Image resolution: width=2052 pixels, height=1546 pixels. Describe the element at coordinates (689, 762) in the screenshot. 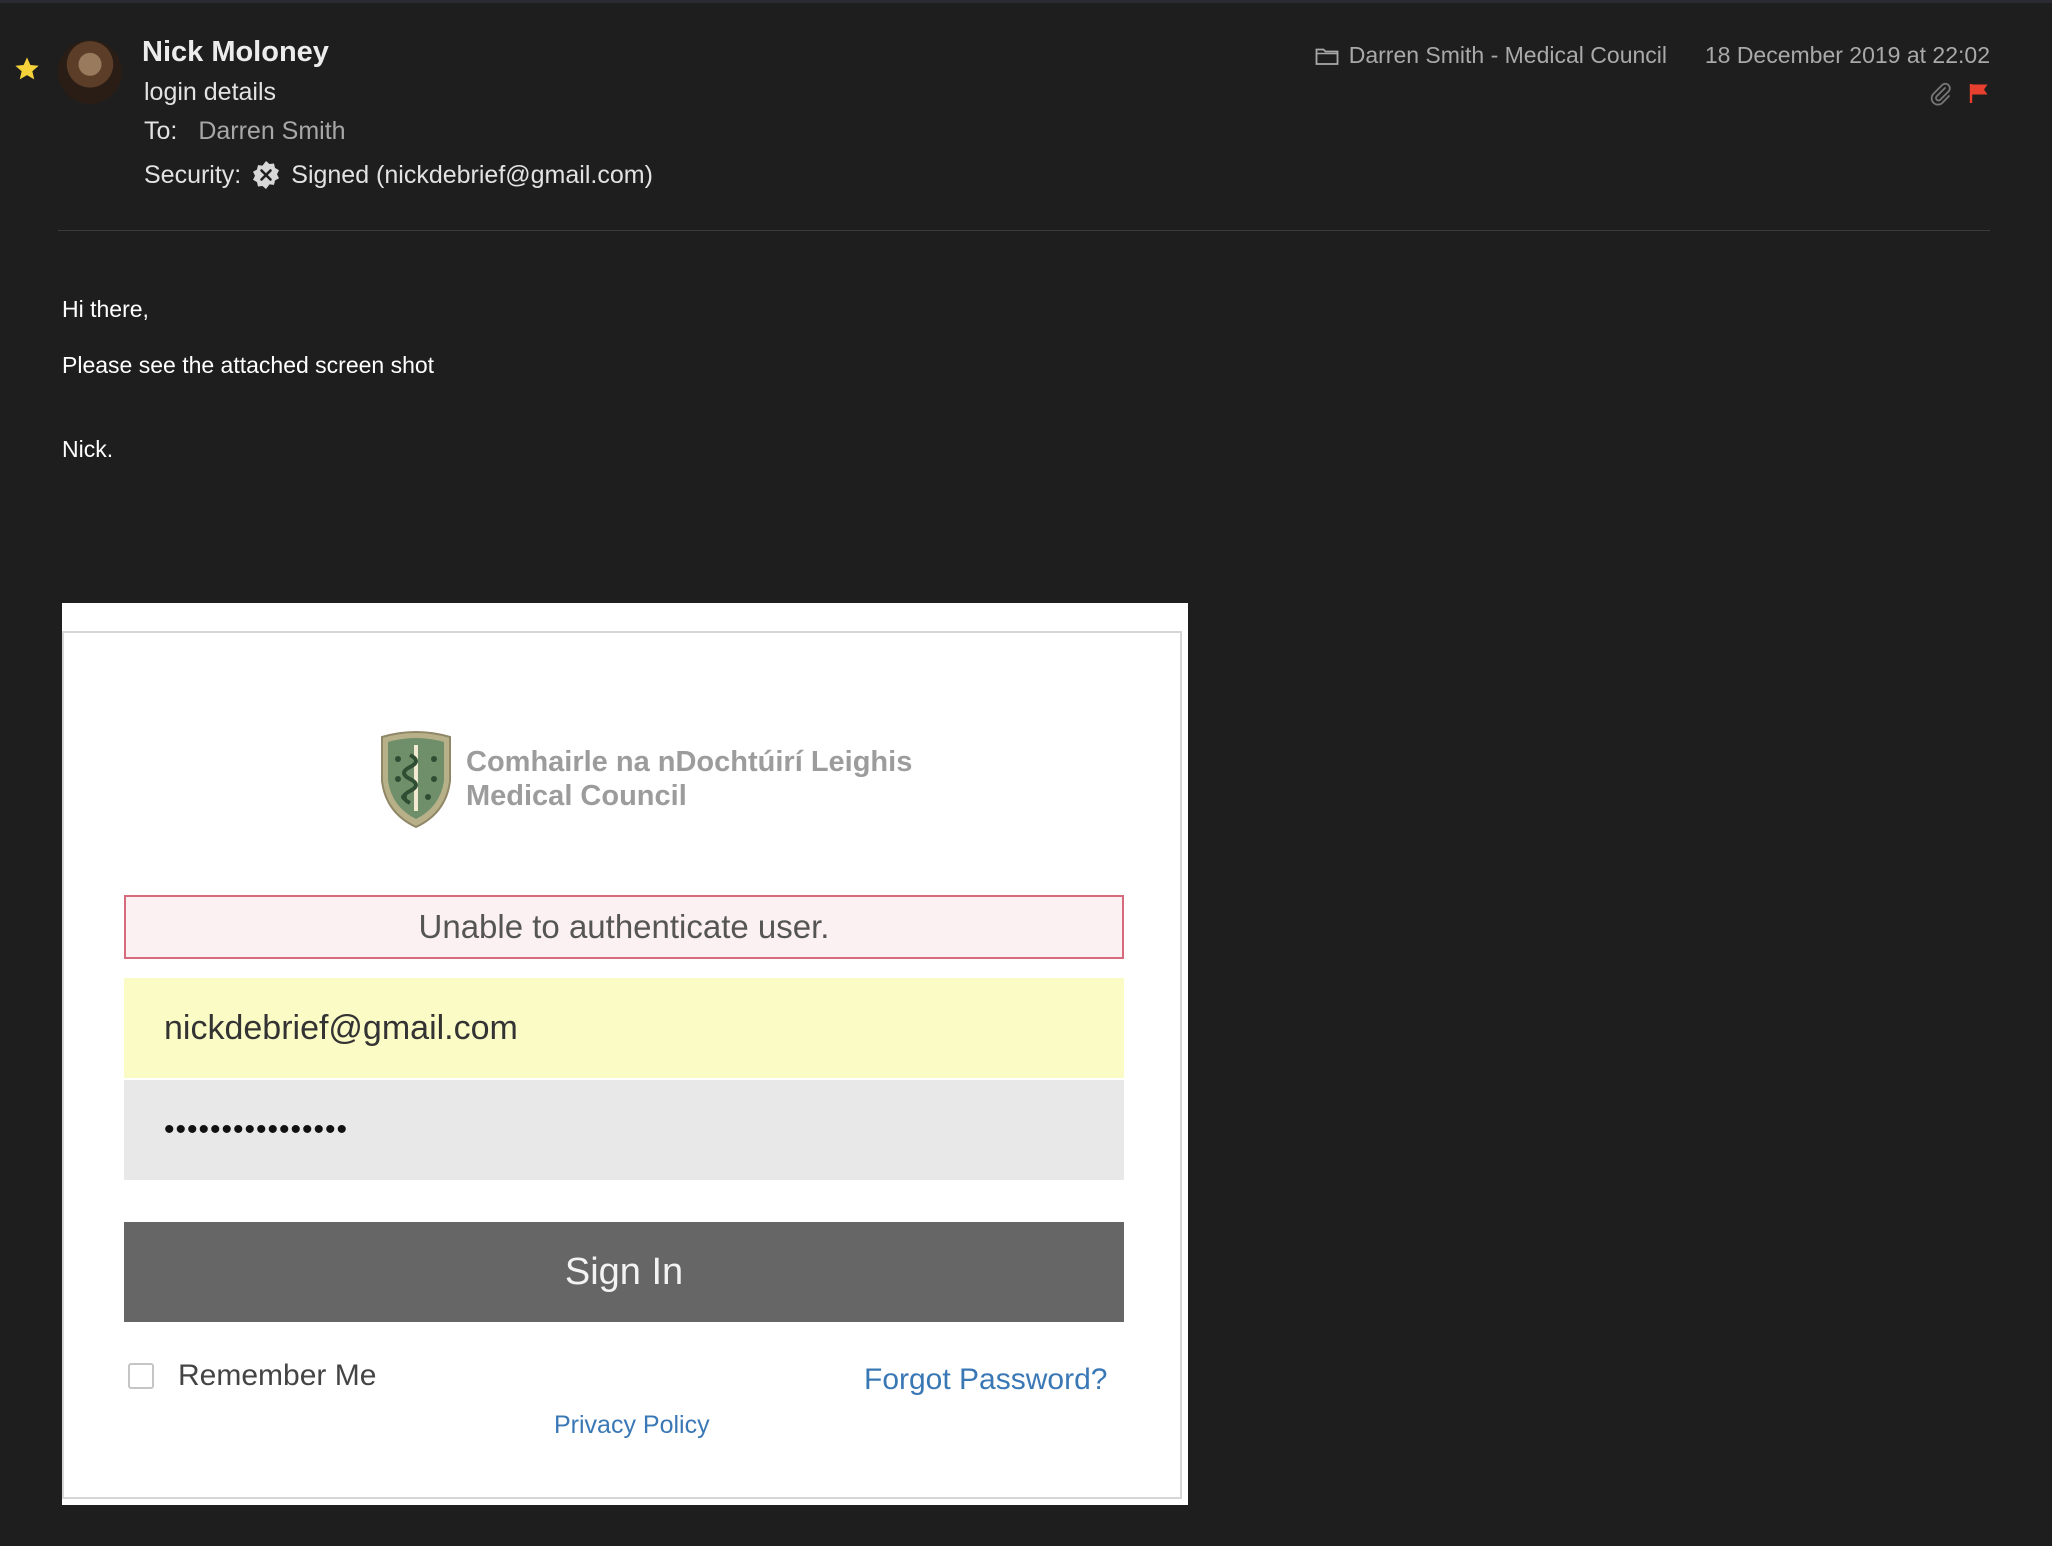

I see `logo-line-irish: Comhairle na nDochtúirí Leighis` at that location.